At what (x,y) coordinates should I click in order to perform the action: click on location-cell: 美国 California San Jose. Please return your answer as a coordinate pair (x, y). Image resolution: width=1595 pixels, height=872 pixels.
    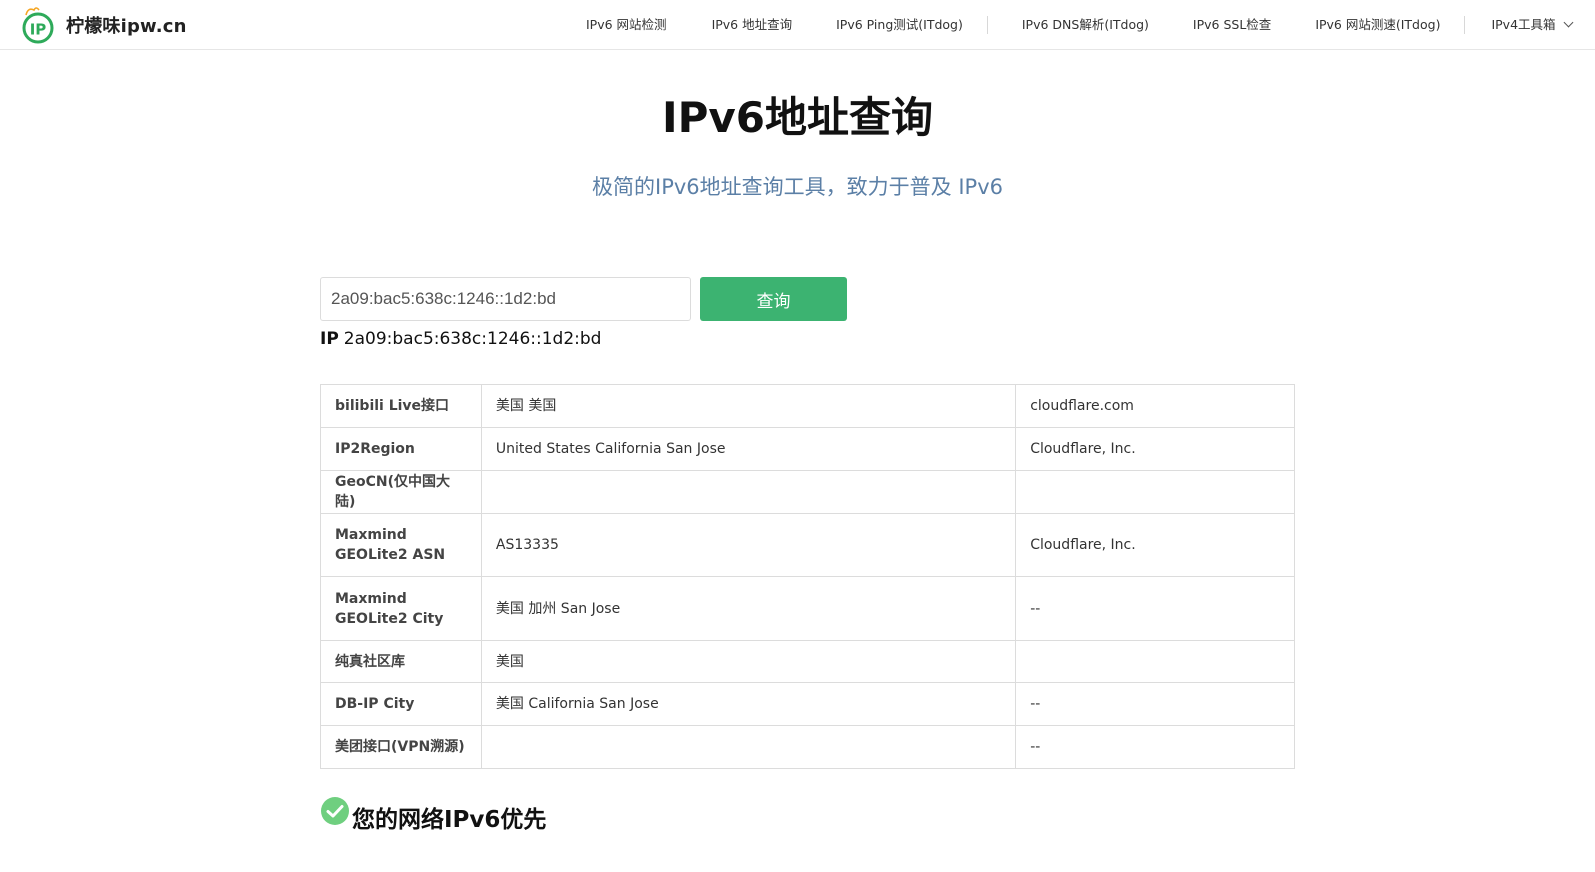
    Looking at the image, I should click on (748, 704).